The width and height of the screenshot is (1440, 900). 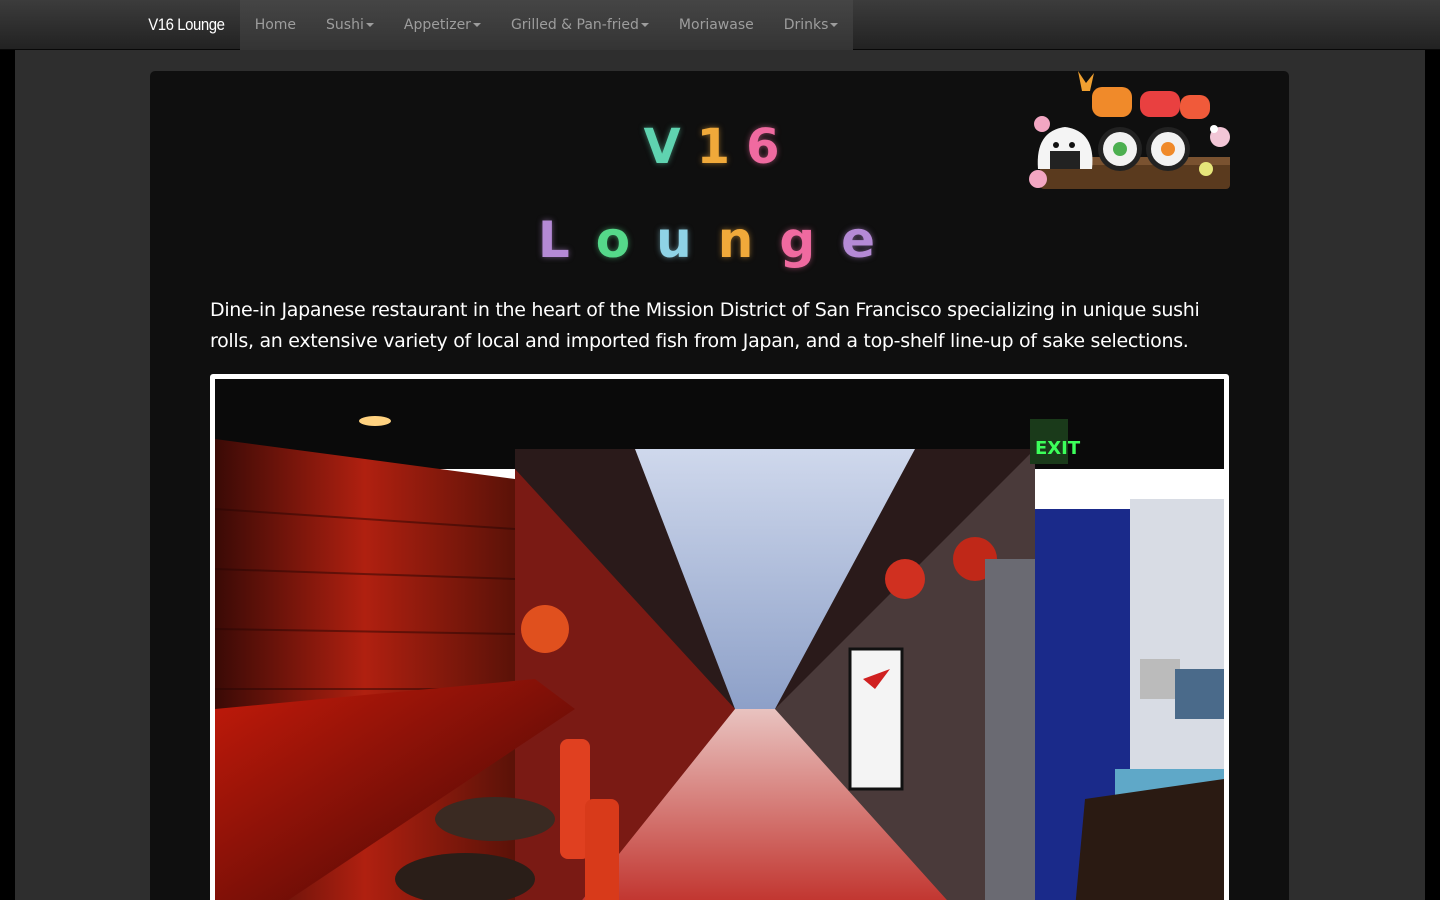 What do you see at coordinates (810, 240) in the screenshot?
I see `title-char: g` at bounding box center [810, 240].